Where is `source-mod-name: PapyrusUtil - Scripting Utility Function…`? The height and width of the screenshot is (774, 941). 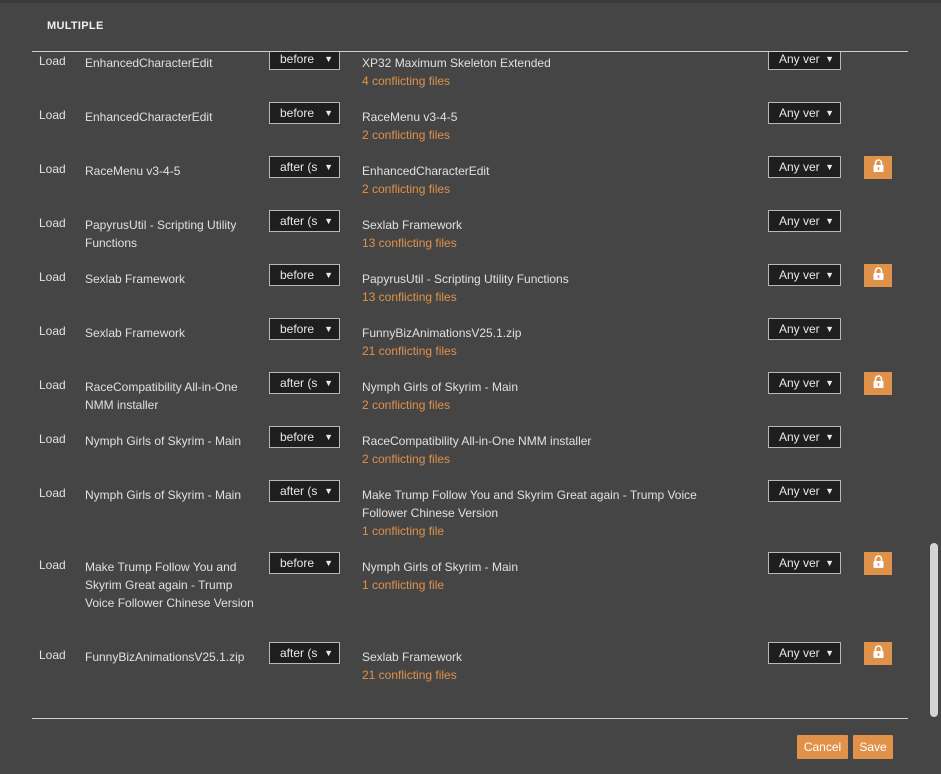
source-mod-name: PapyrusUtil - Scripting Utility Function… is located at coordinates (161, 234).